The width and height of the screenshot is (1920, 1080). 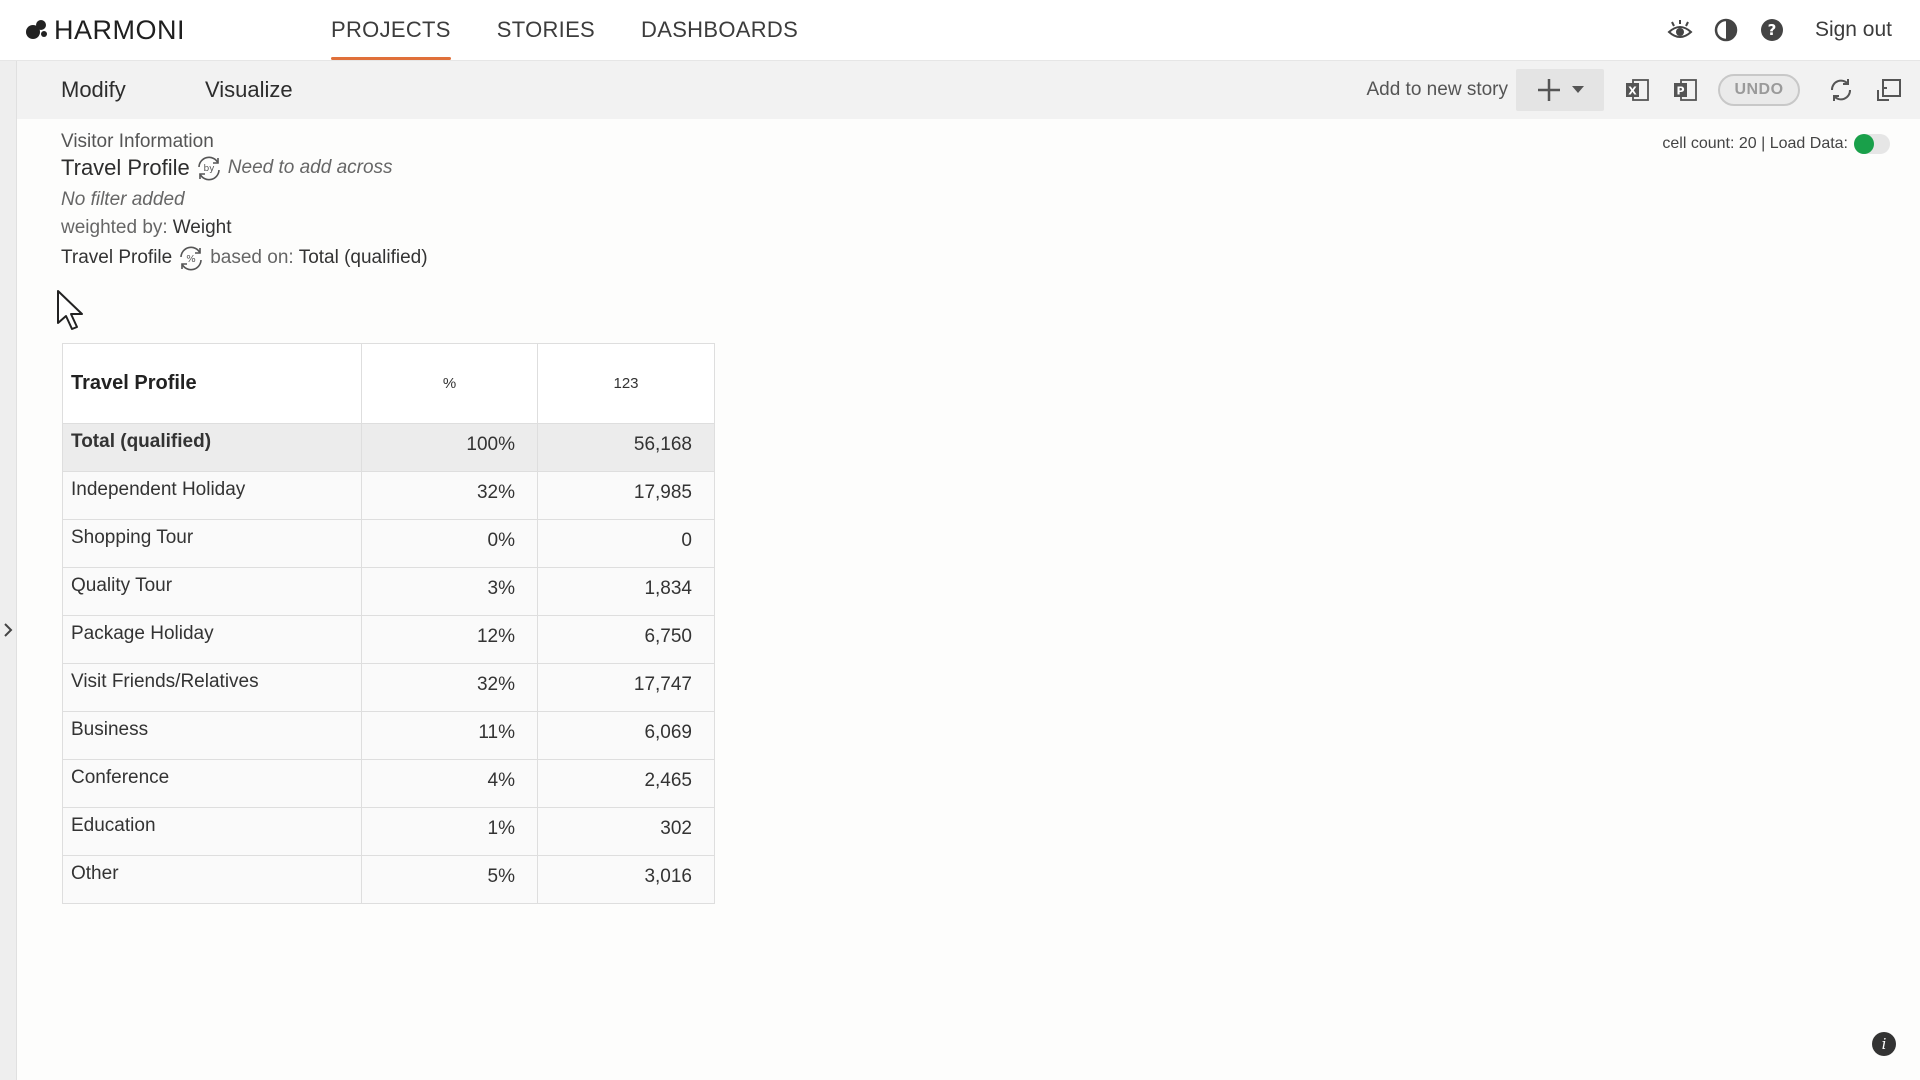 What do you see at coordinates (626, 735) in the screenshot?
I see `row-count: 6,069` at bounding box center [626, 735].